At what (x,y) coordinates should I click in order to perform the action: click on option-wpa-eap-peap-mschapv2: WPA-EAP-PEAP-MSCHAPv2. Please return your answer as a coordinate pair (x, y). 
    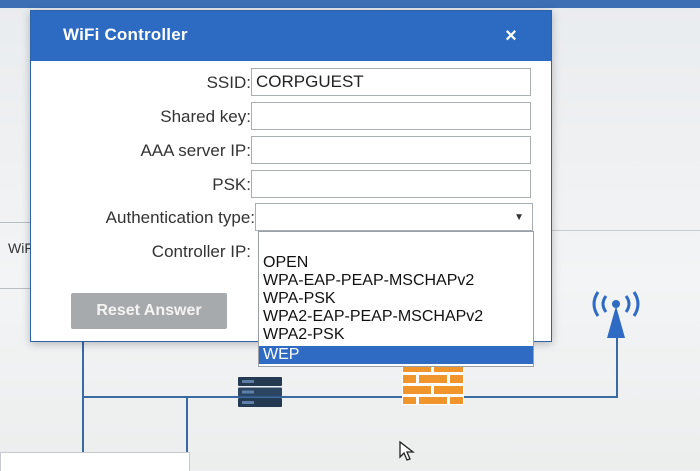
    Looking at the image, I should click on (396, 281).